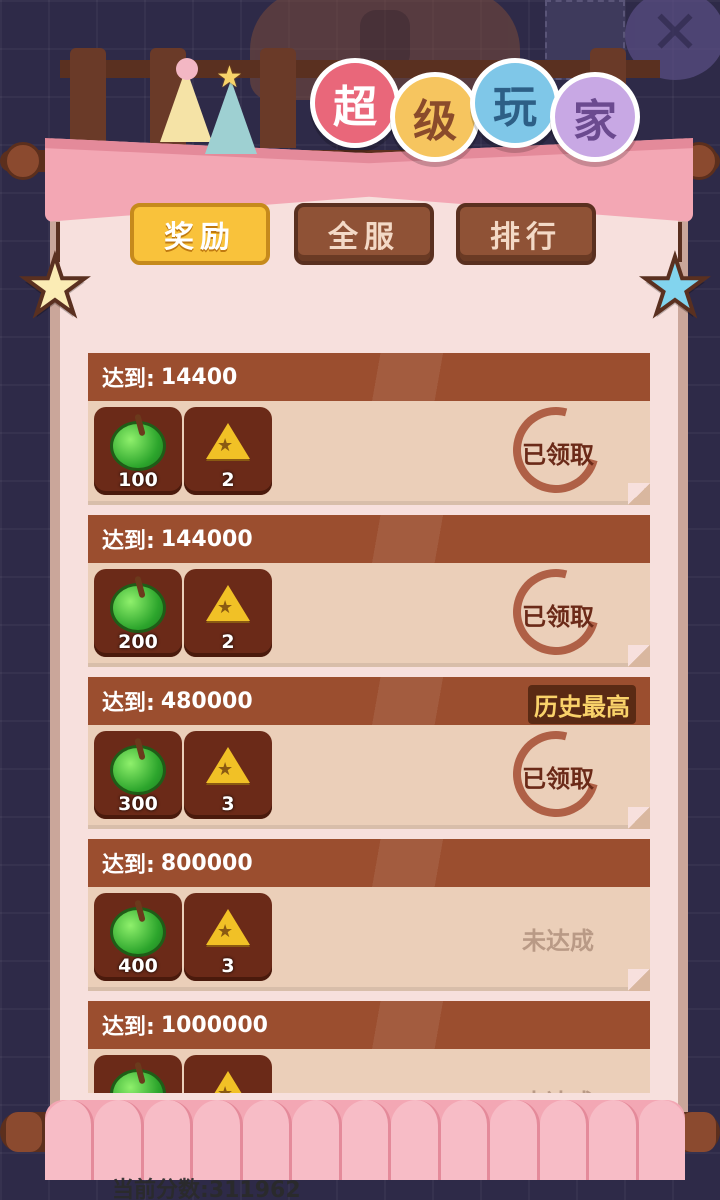  I want to click on tab-server: 全服, so click(364, 234).